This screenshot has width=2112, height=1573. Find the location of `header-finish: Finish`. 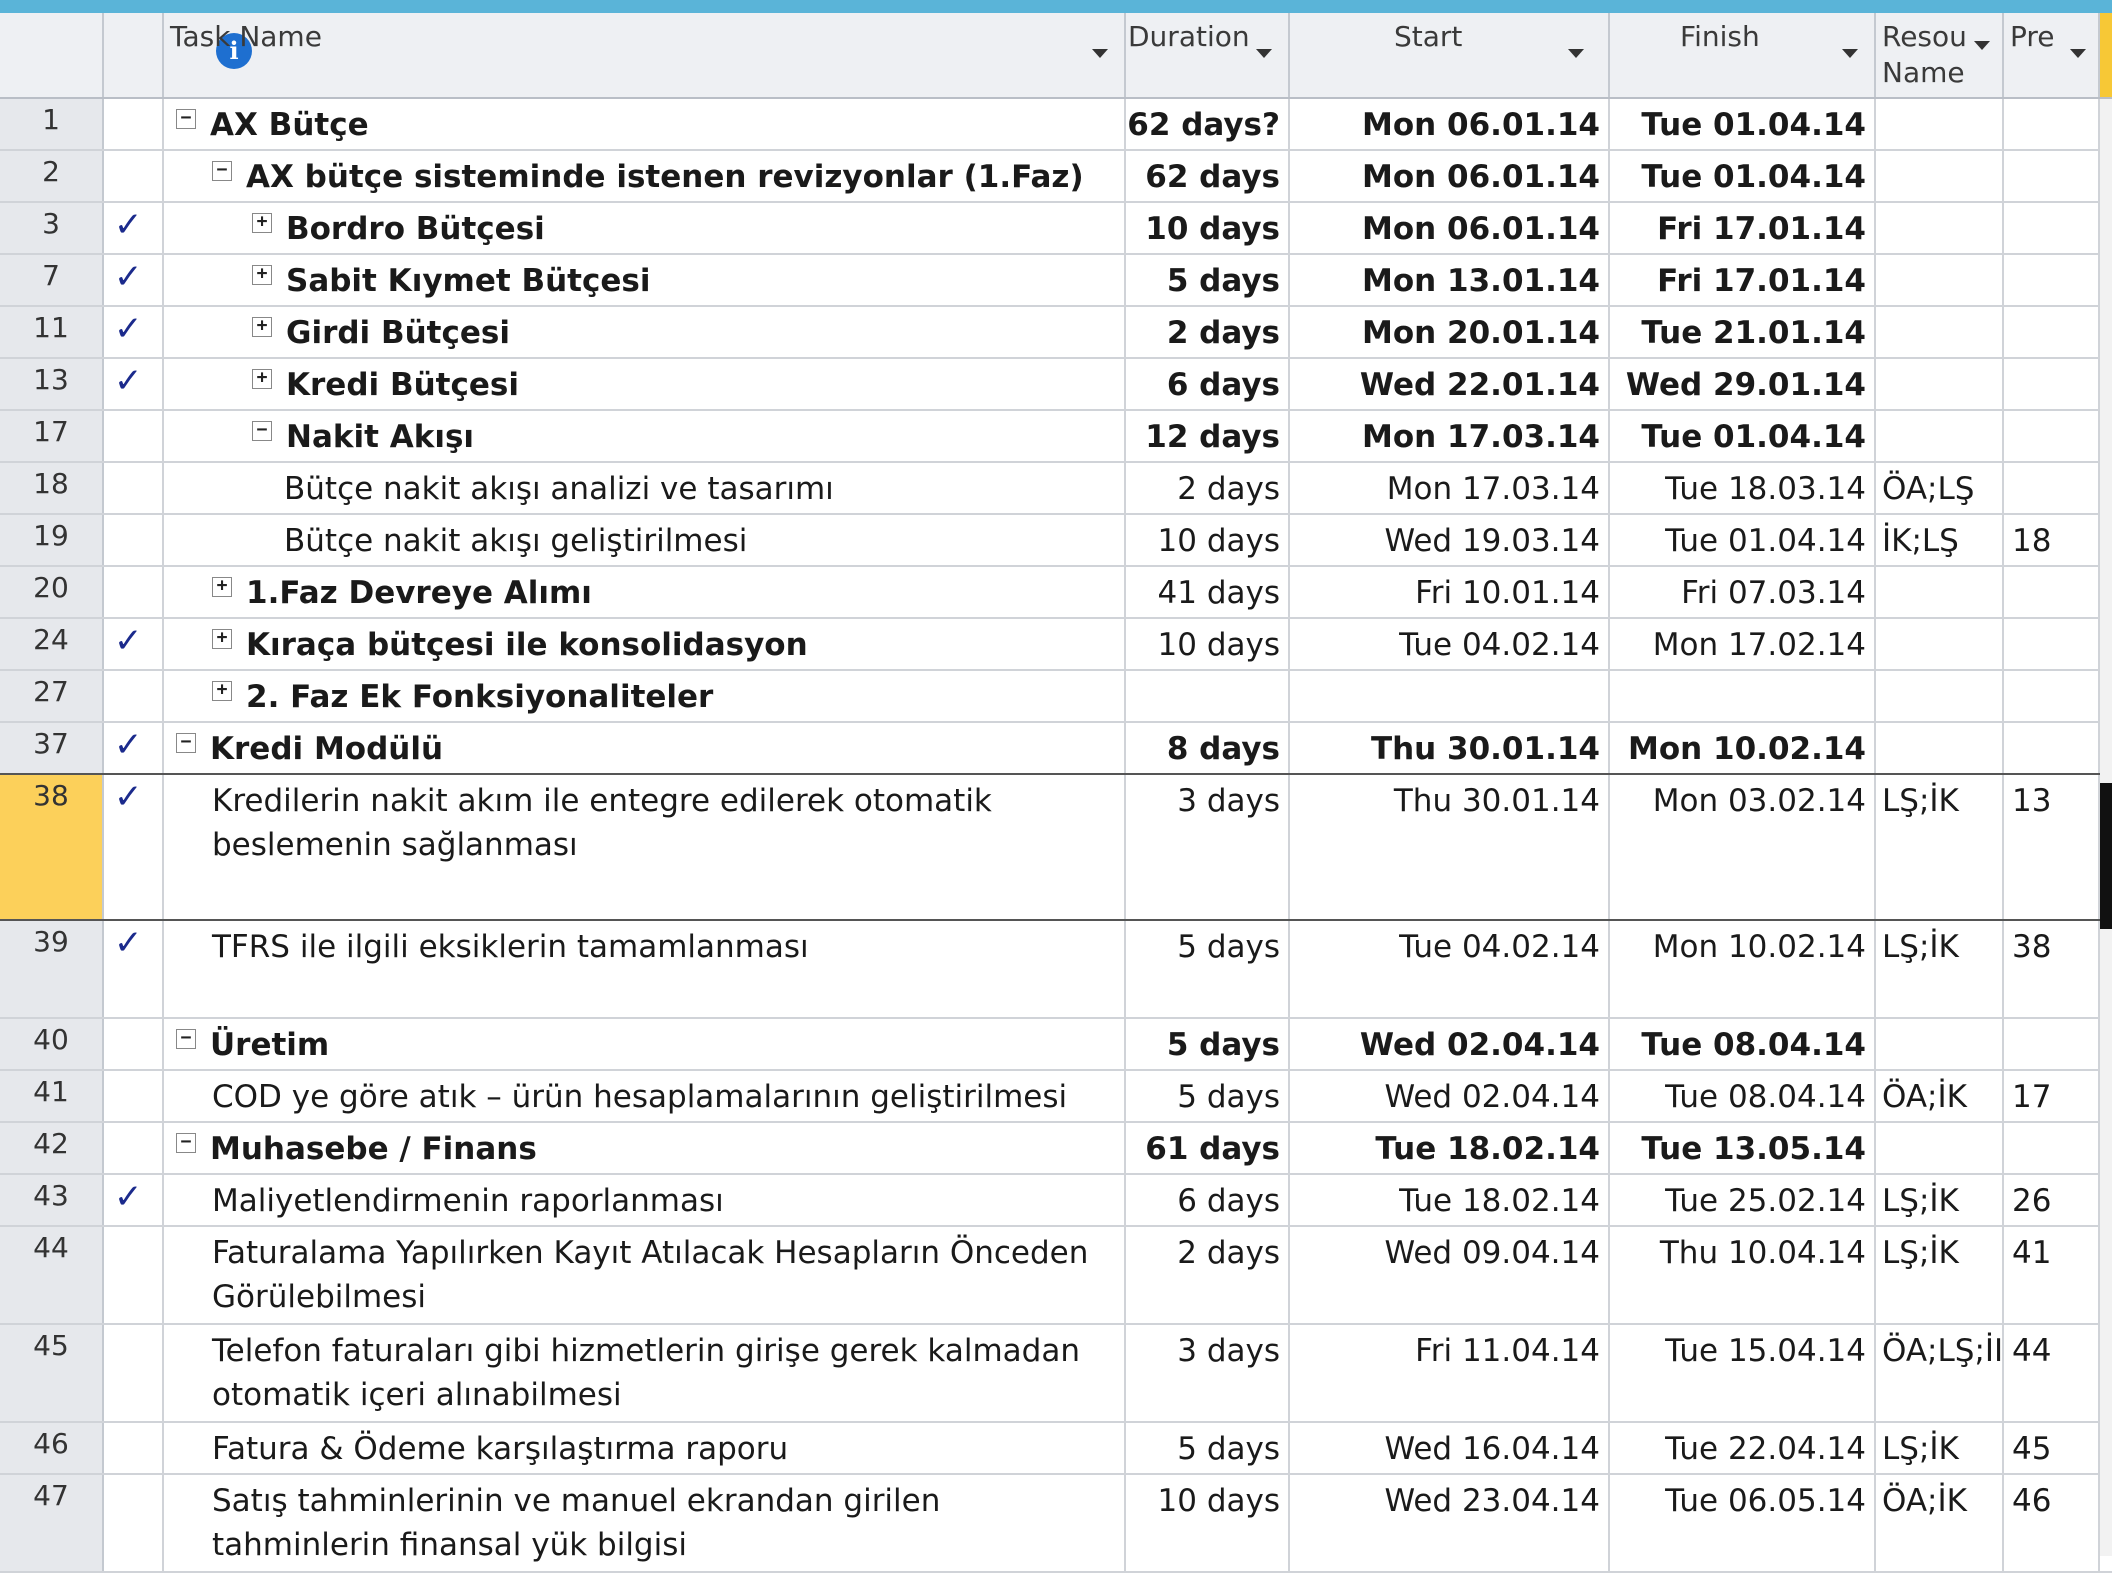

header-finish: Finish is located at coordinates (1743, 55).